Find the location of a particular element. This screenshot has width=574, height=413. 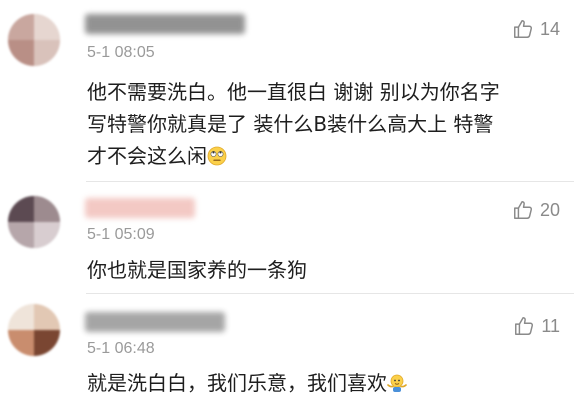

like-button: 14 is located at coordinates (536, 29).